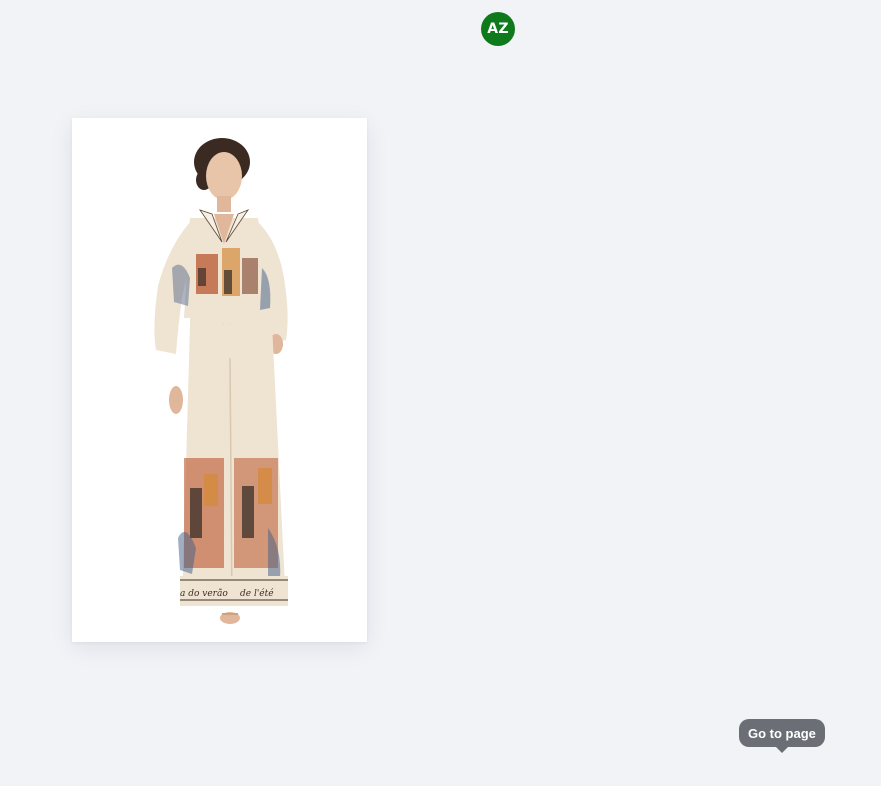 The height and width of the screenshot is (786, 881). Describe the element at coordinates (782, 733) in the screenshot. I see `tooltip-label: Go to page` at that location.